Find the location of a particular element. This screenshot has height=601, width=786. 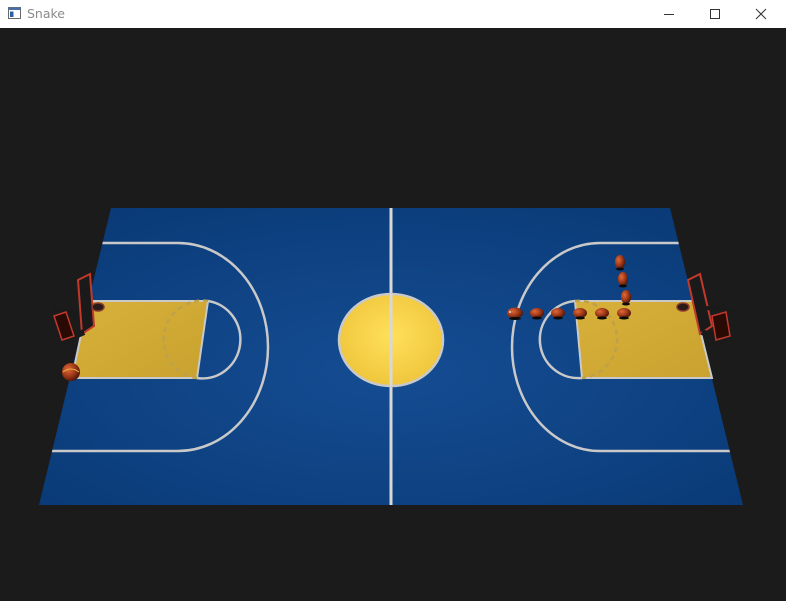

maximize-icon is located at coordinates (715, 14).